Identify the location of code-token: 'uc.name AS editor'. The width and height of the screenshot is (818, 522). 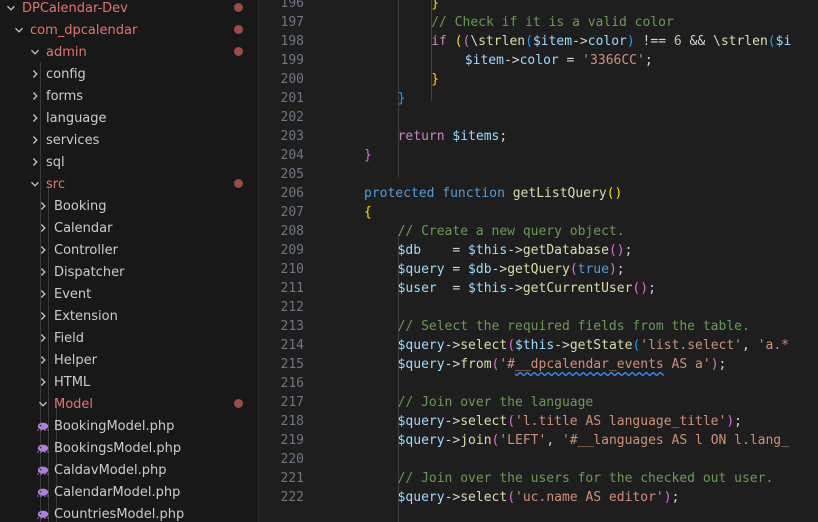
(589, 497).